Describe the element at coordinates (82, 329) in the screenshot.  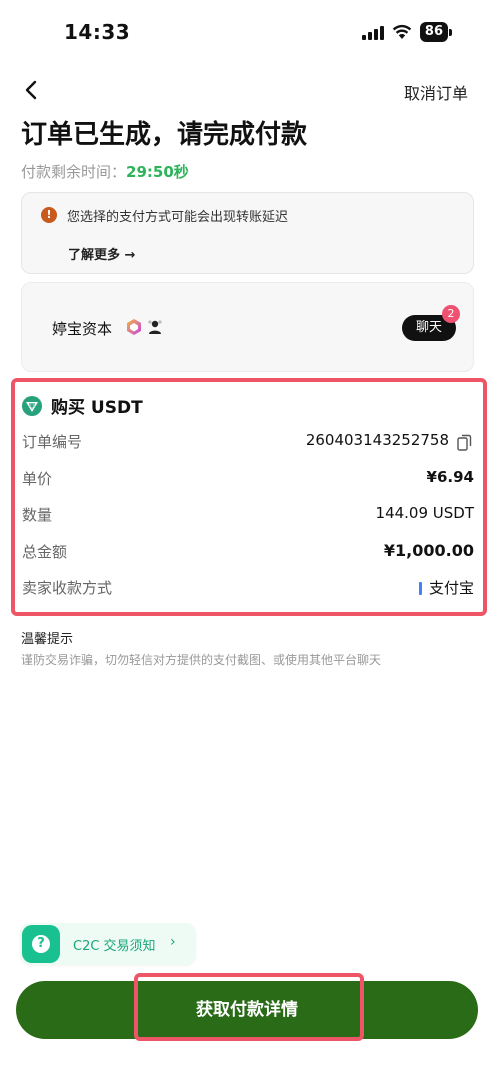
I see `merchant-name: 婷宝资本` at that location.